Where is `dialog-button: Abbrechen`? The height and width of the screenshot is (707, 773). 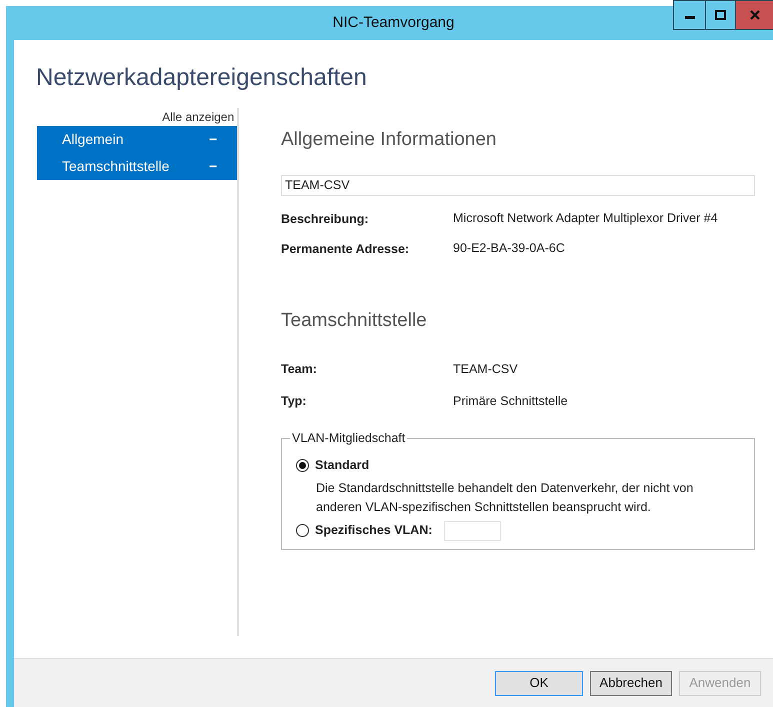
dialog-button: Abbrechen is located at coordinates (631, 683).